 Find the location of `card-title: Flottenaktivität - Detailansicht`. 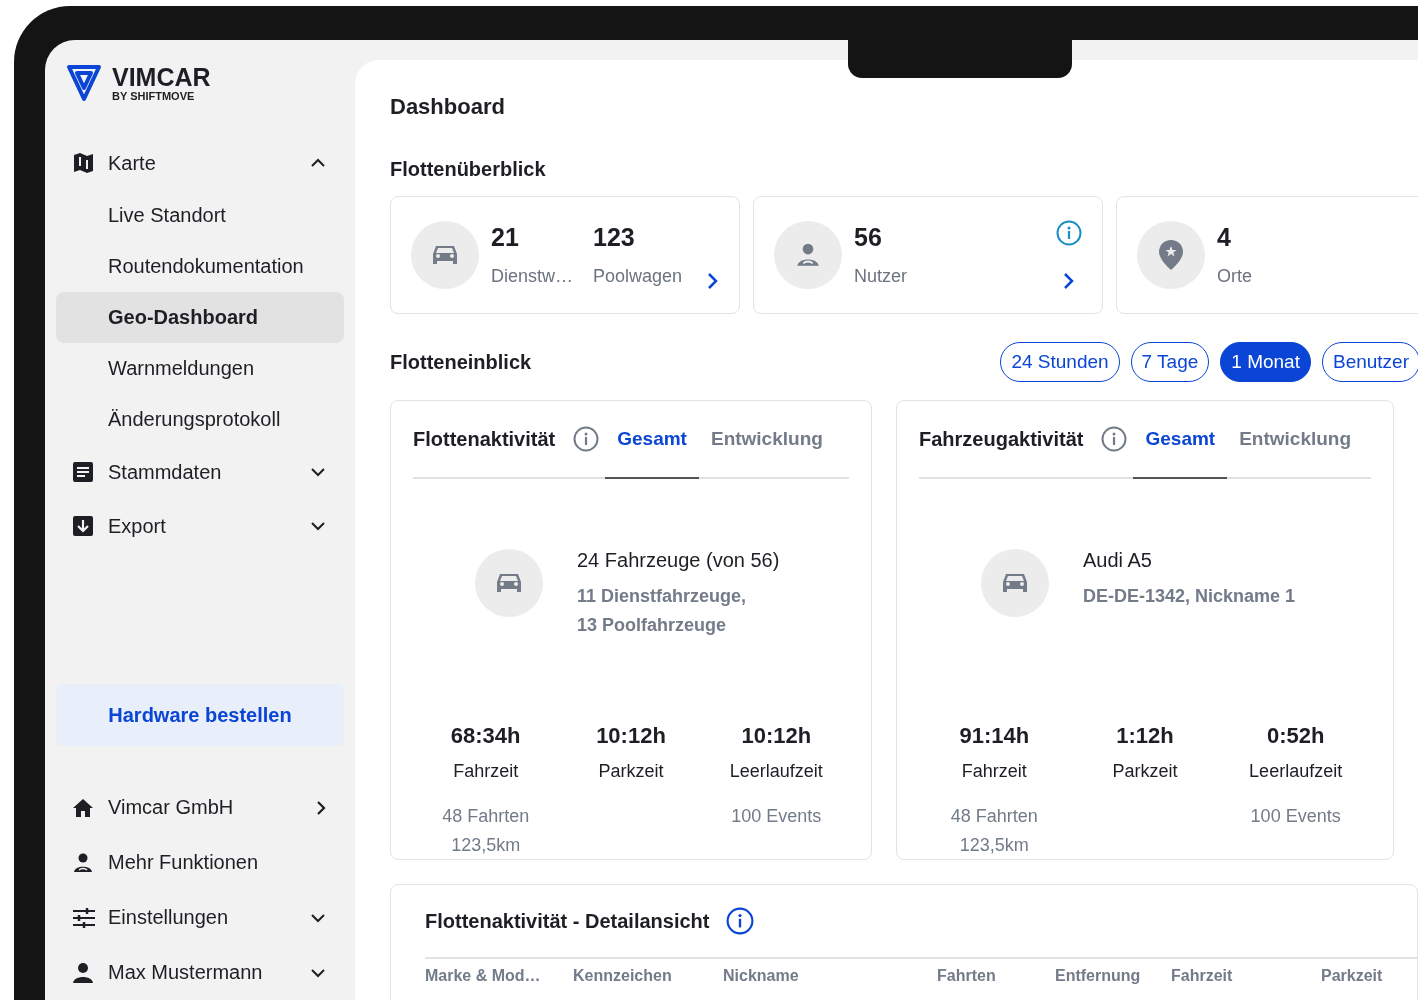

card-title: Flottenaktivität - Detailansicht is located at coordinates (567, 921).